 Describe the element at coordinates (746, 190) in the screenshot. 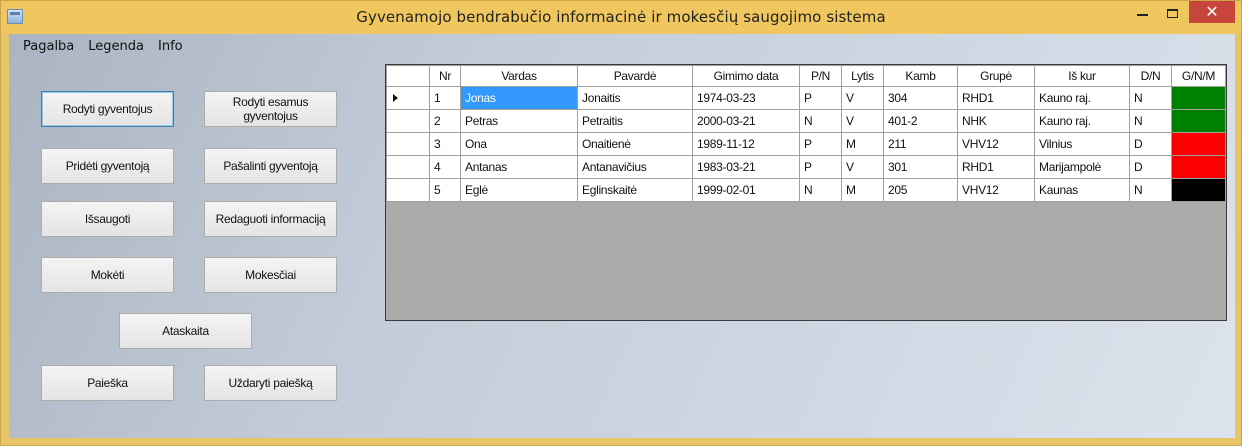

I see `cell-gimimo-data: 1999-02-01` at that location.